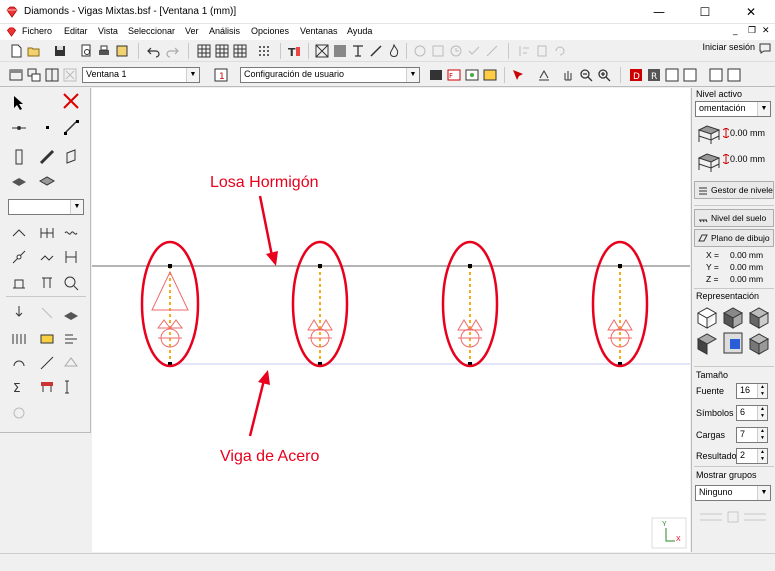  Describe the element at coordinates (19, 283) in the screenshot. I see `foundation-icon` at that location.